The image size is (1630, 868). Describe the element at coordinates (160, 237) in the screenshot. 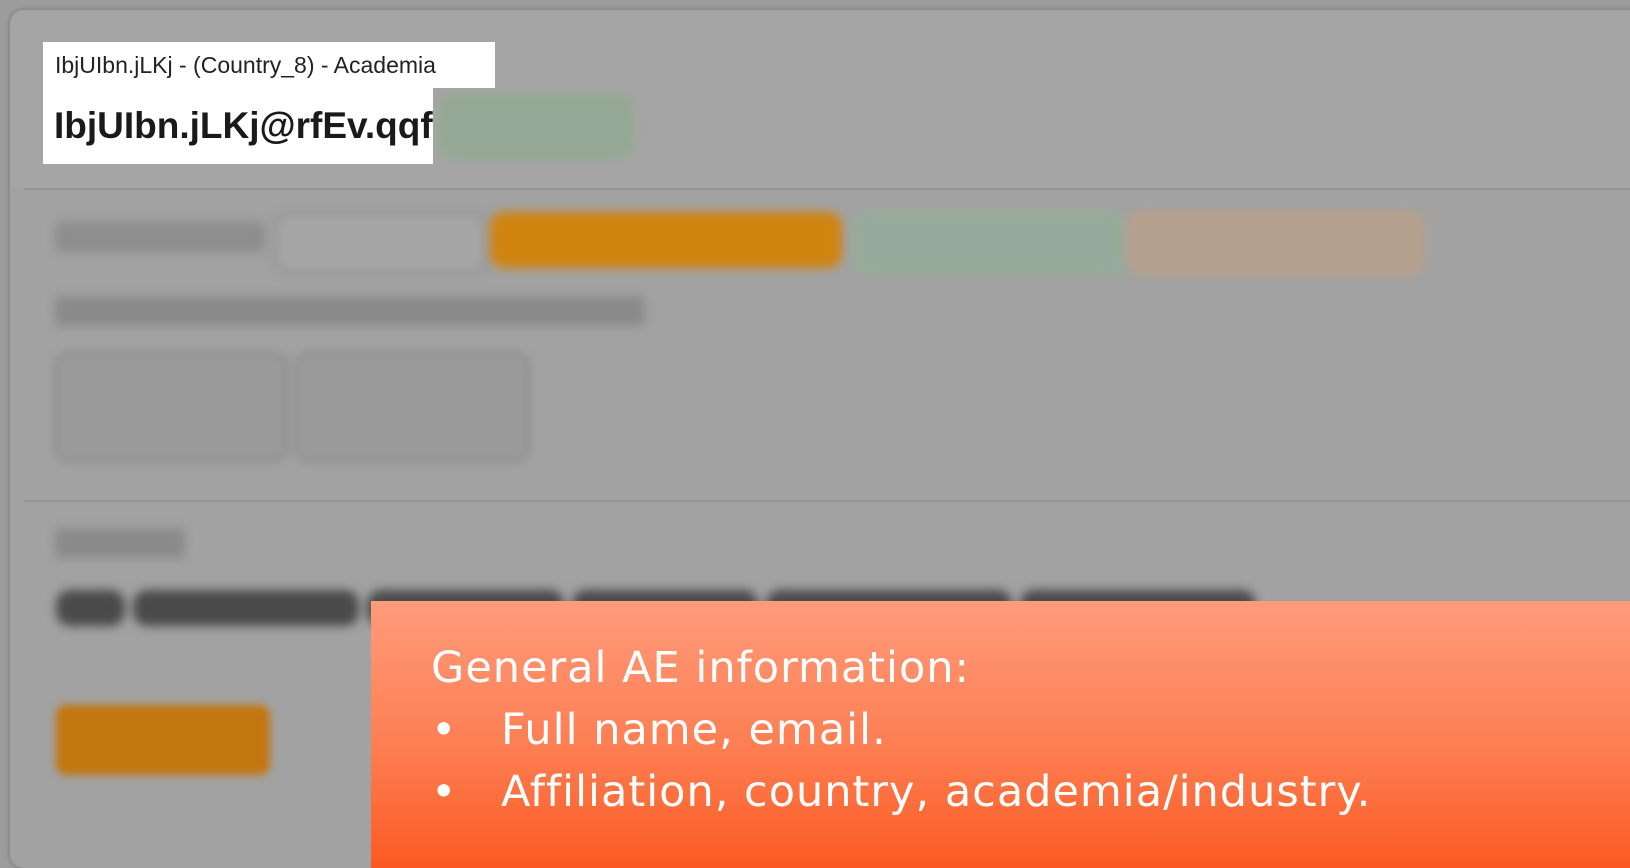

I see `stats-label` at that location.